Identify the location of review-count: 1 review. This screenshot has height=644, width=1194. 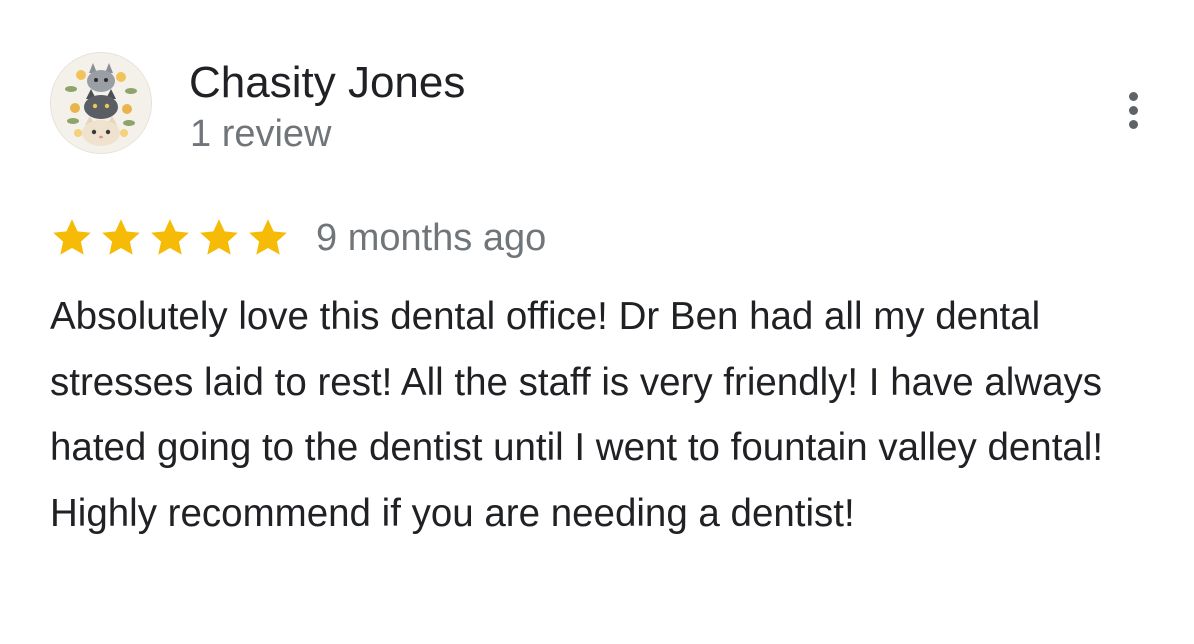
(261, 134).